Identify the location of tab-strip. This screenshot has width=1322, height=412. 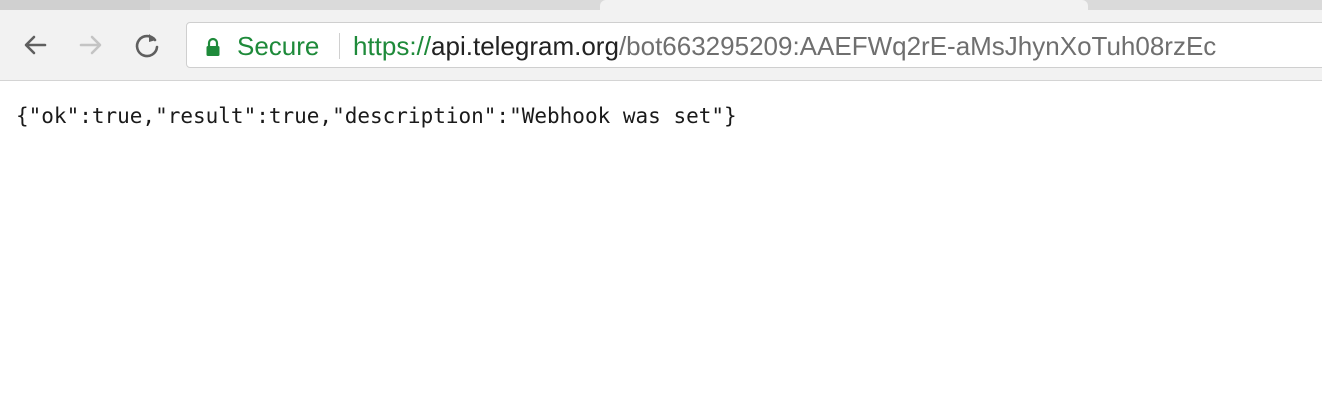
(661, 5).